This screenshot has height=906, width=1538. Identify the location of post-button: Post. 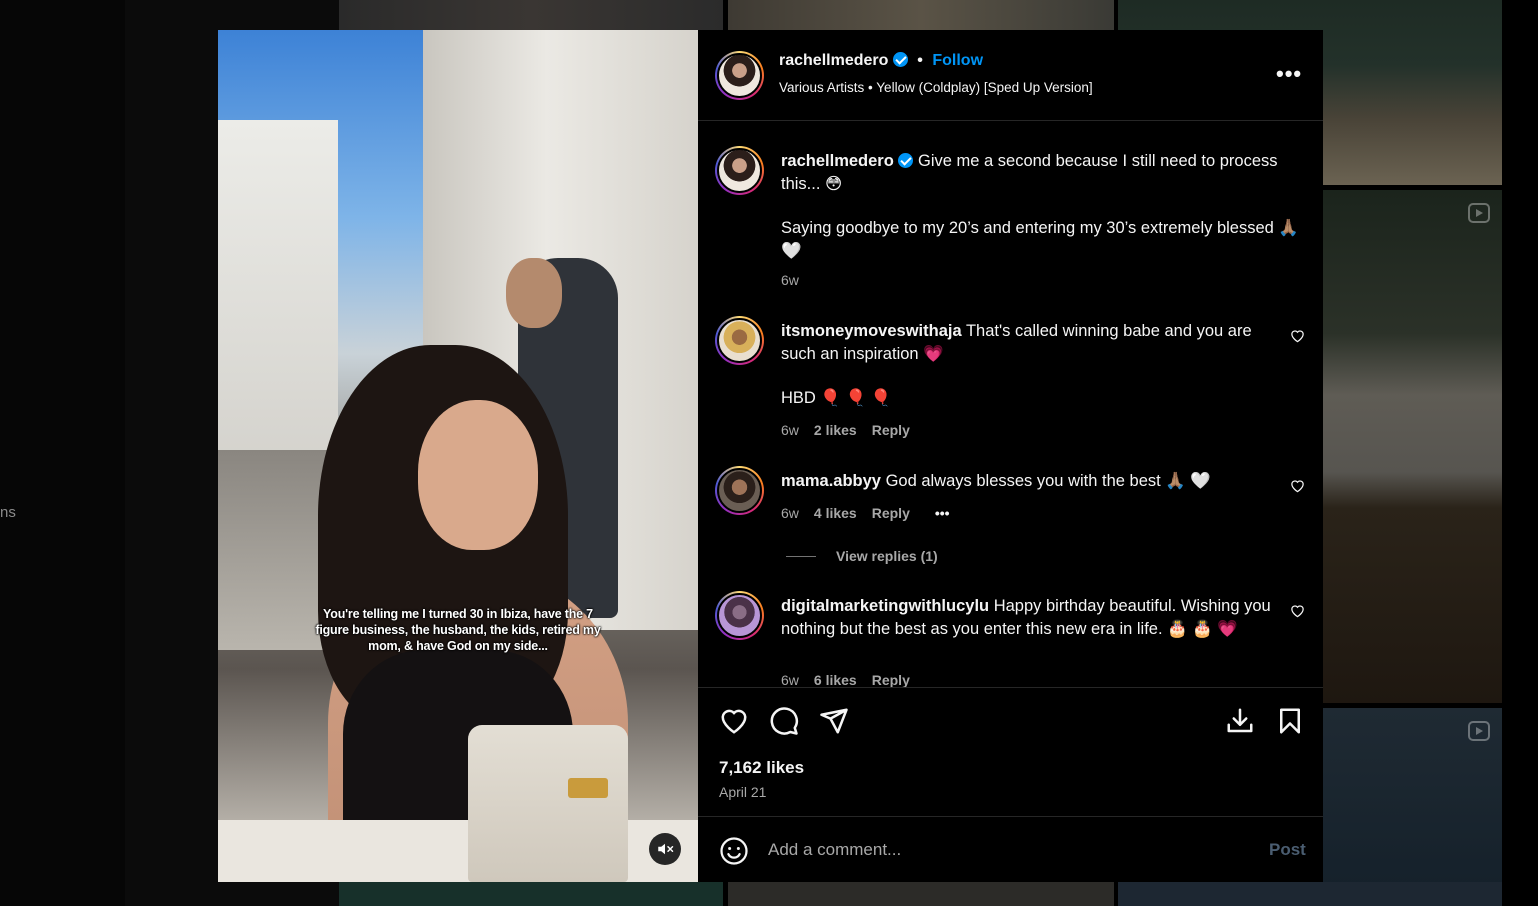
(1287, 850).